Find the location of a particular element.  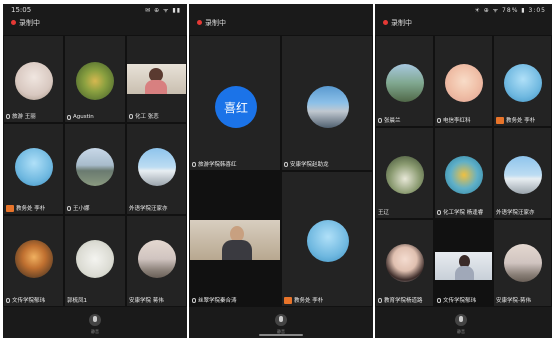

participant-tile: 化工学院 杨逢睿 is located at coordinates (463, 173).